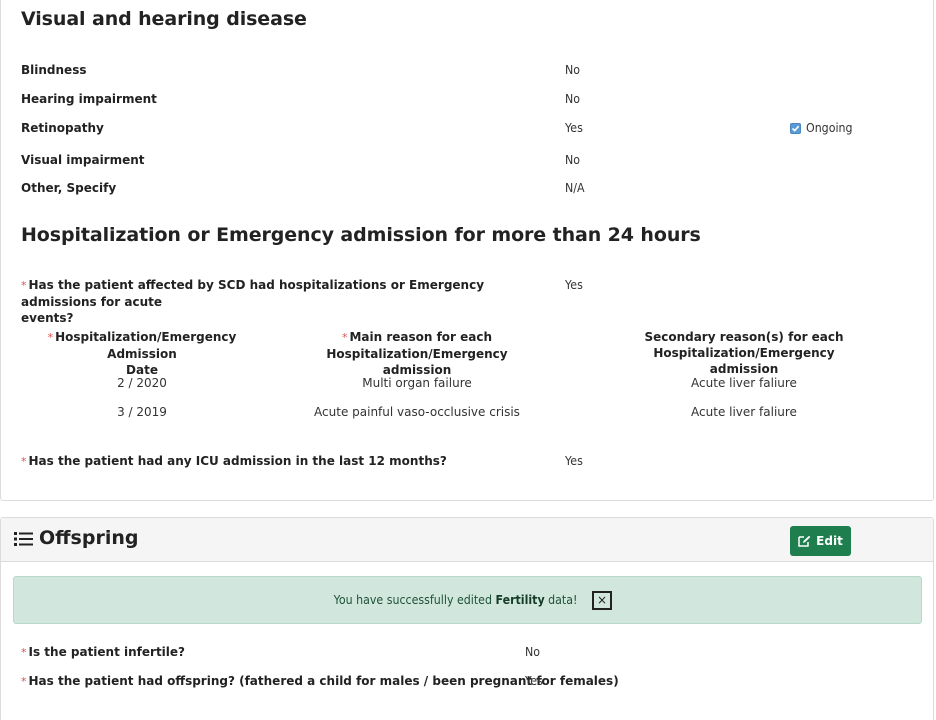 Image resolution: width=936 pixels, height=720 pixels. I want to click on infertile-question-label: * Is the patient infertile?, so click(103, 652).